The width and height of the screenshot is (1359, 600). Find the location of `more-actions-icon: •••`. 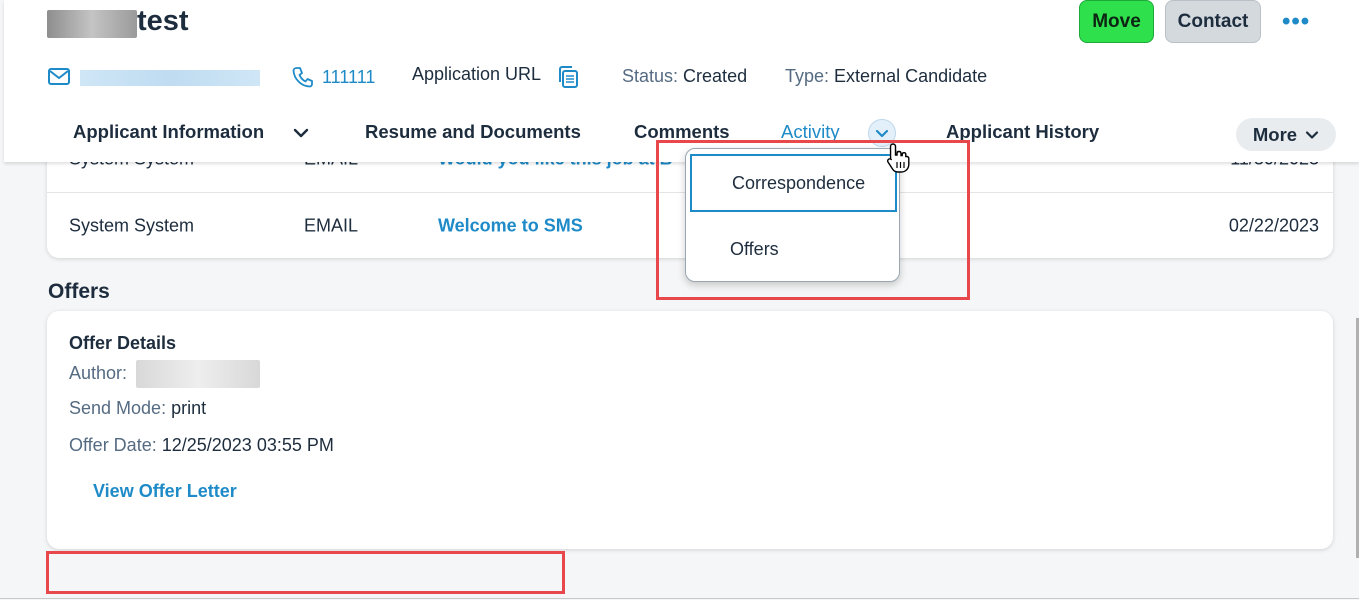

more-actions-icon: ••• is located at coordinates (1296, 22).